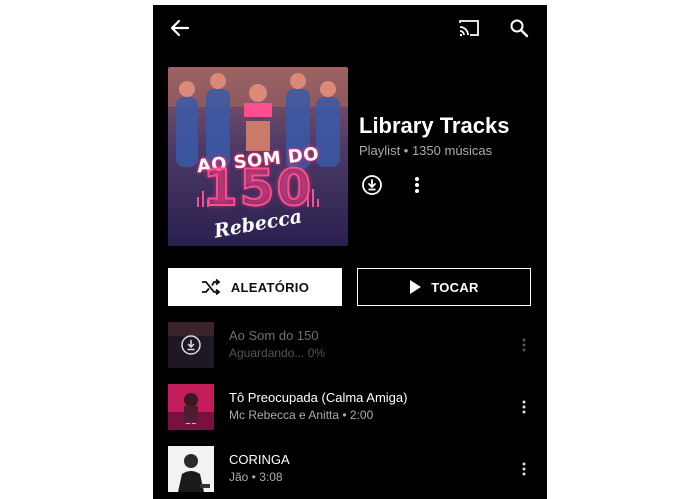 The image size is (696, 499). I want to click on track-row: Ao Som do 150 Aguardando... 0%, so click(350, 346).